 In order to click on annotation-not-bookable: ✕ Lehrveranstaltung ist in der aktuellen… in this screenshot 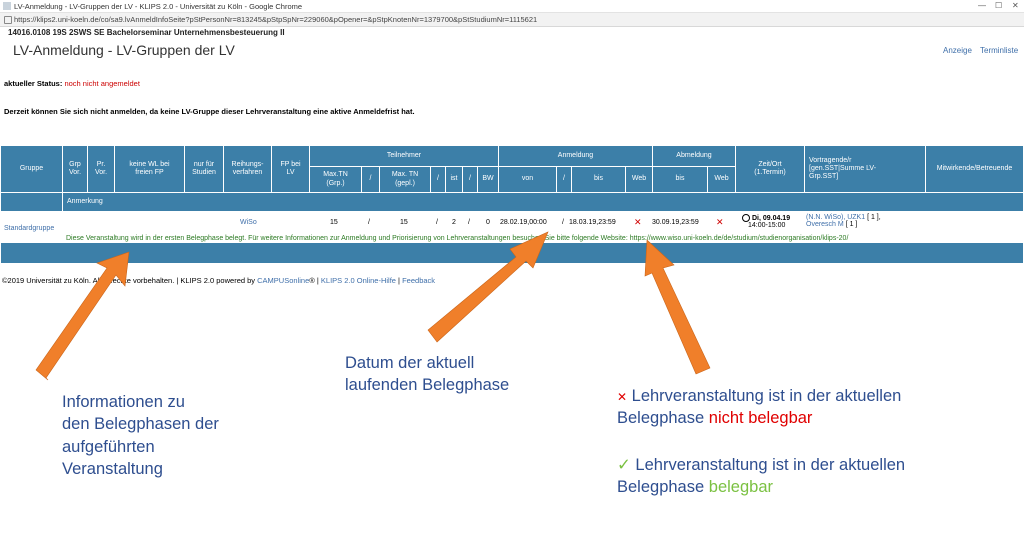, I will do `click(759, 407)`.